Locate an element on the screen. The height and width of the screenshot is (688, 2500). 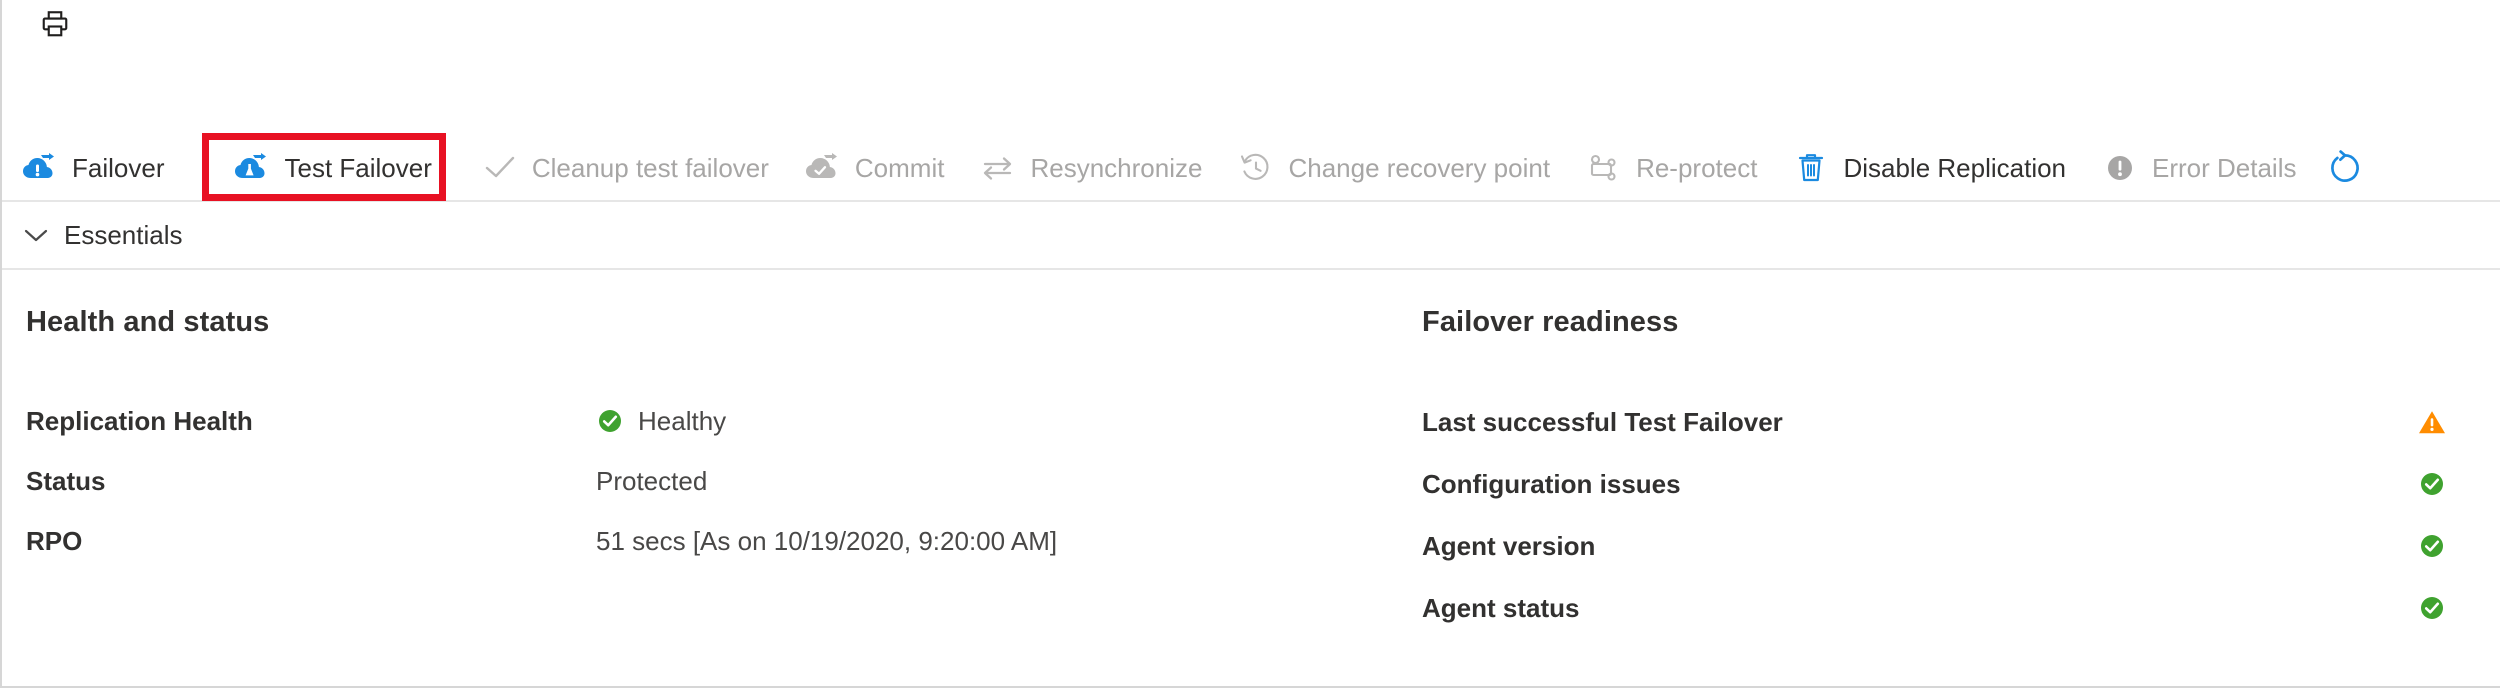
command-error-details: Error Details is located at coordinates (2204, 168).